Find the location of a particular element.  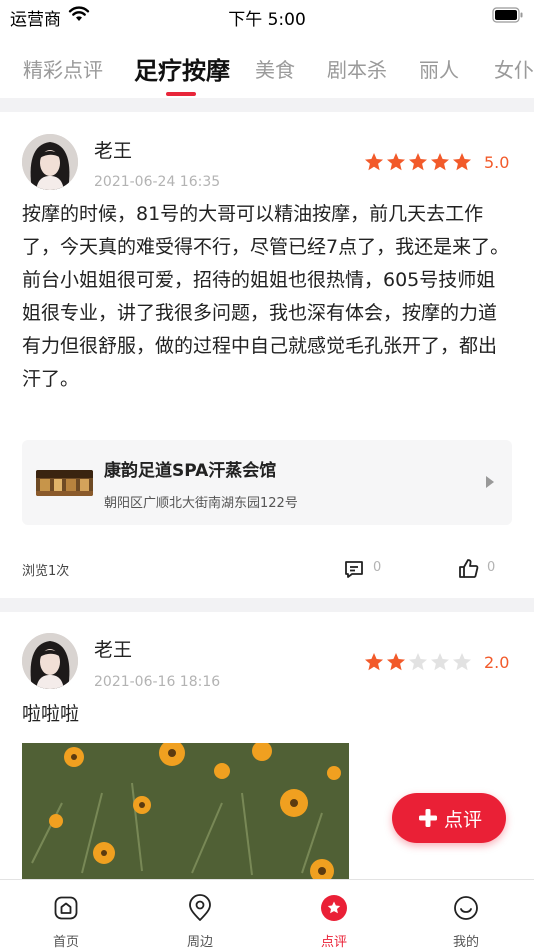

review-star-icon is located at coordinates (334, 908).